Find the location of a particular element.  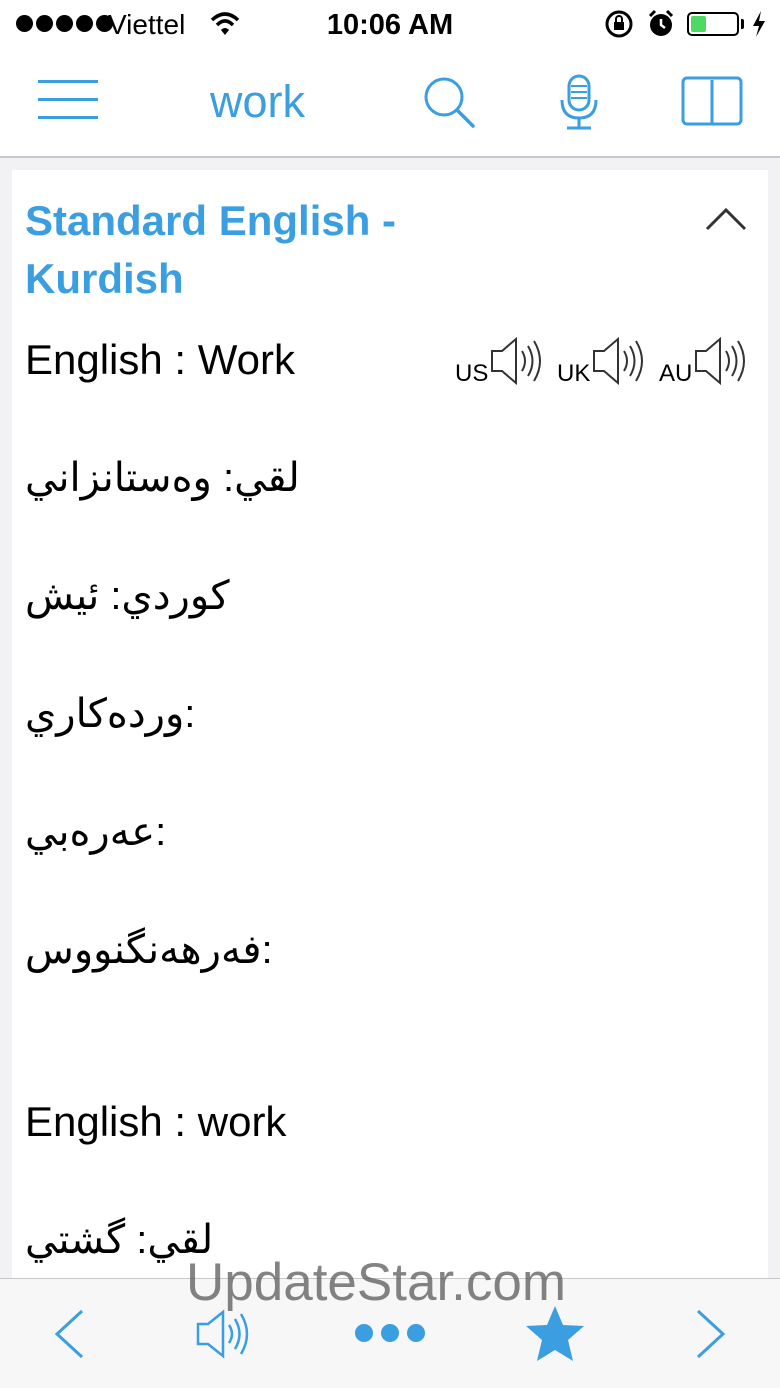

dictionary-heading: Standard English - Kurdish is located at coordinates (211, 249).